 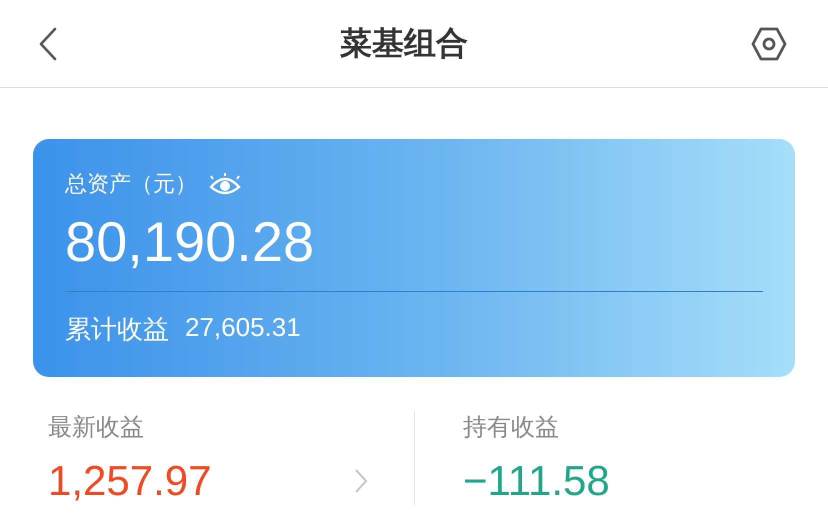 What do you see at coordinates (130, 481) in the screenshot?
I see `stat-value: 1,257.97` at bounding box center [130, 481].